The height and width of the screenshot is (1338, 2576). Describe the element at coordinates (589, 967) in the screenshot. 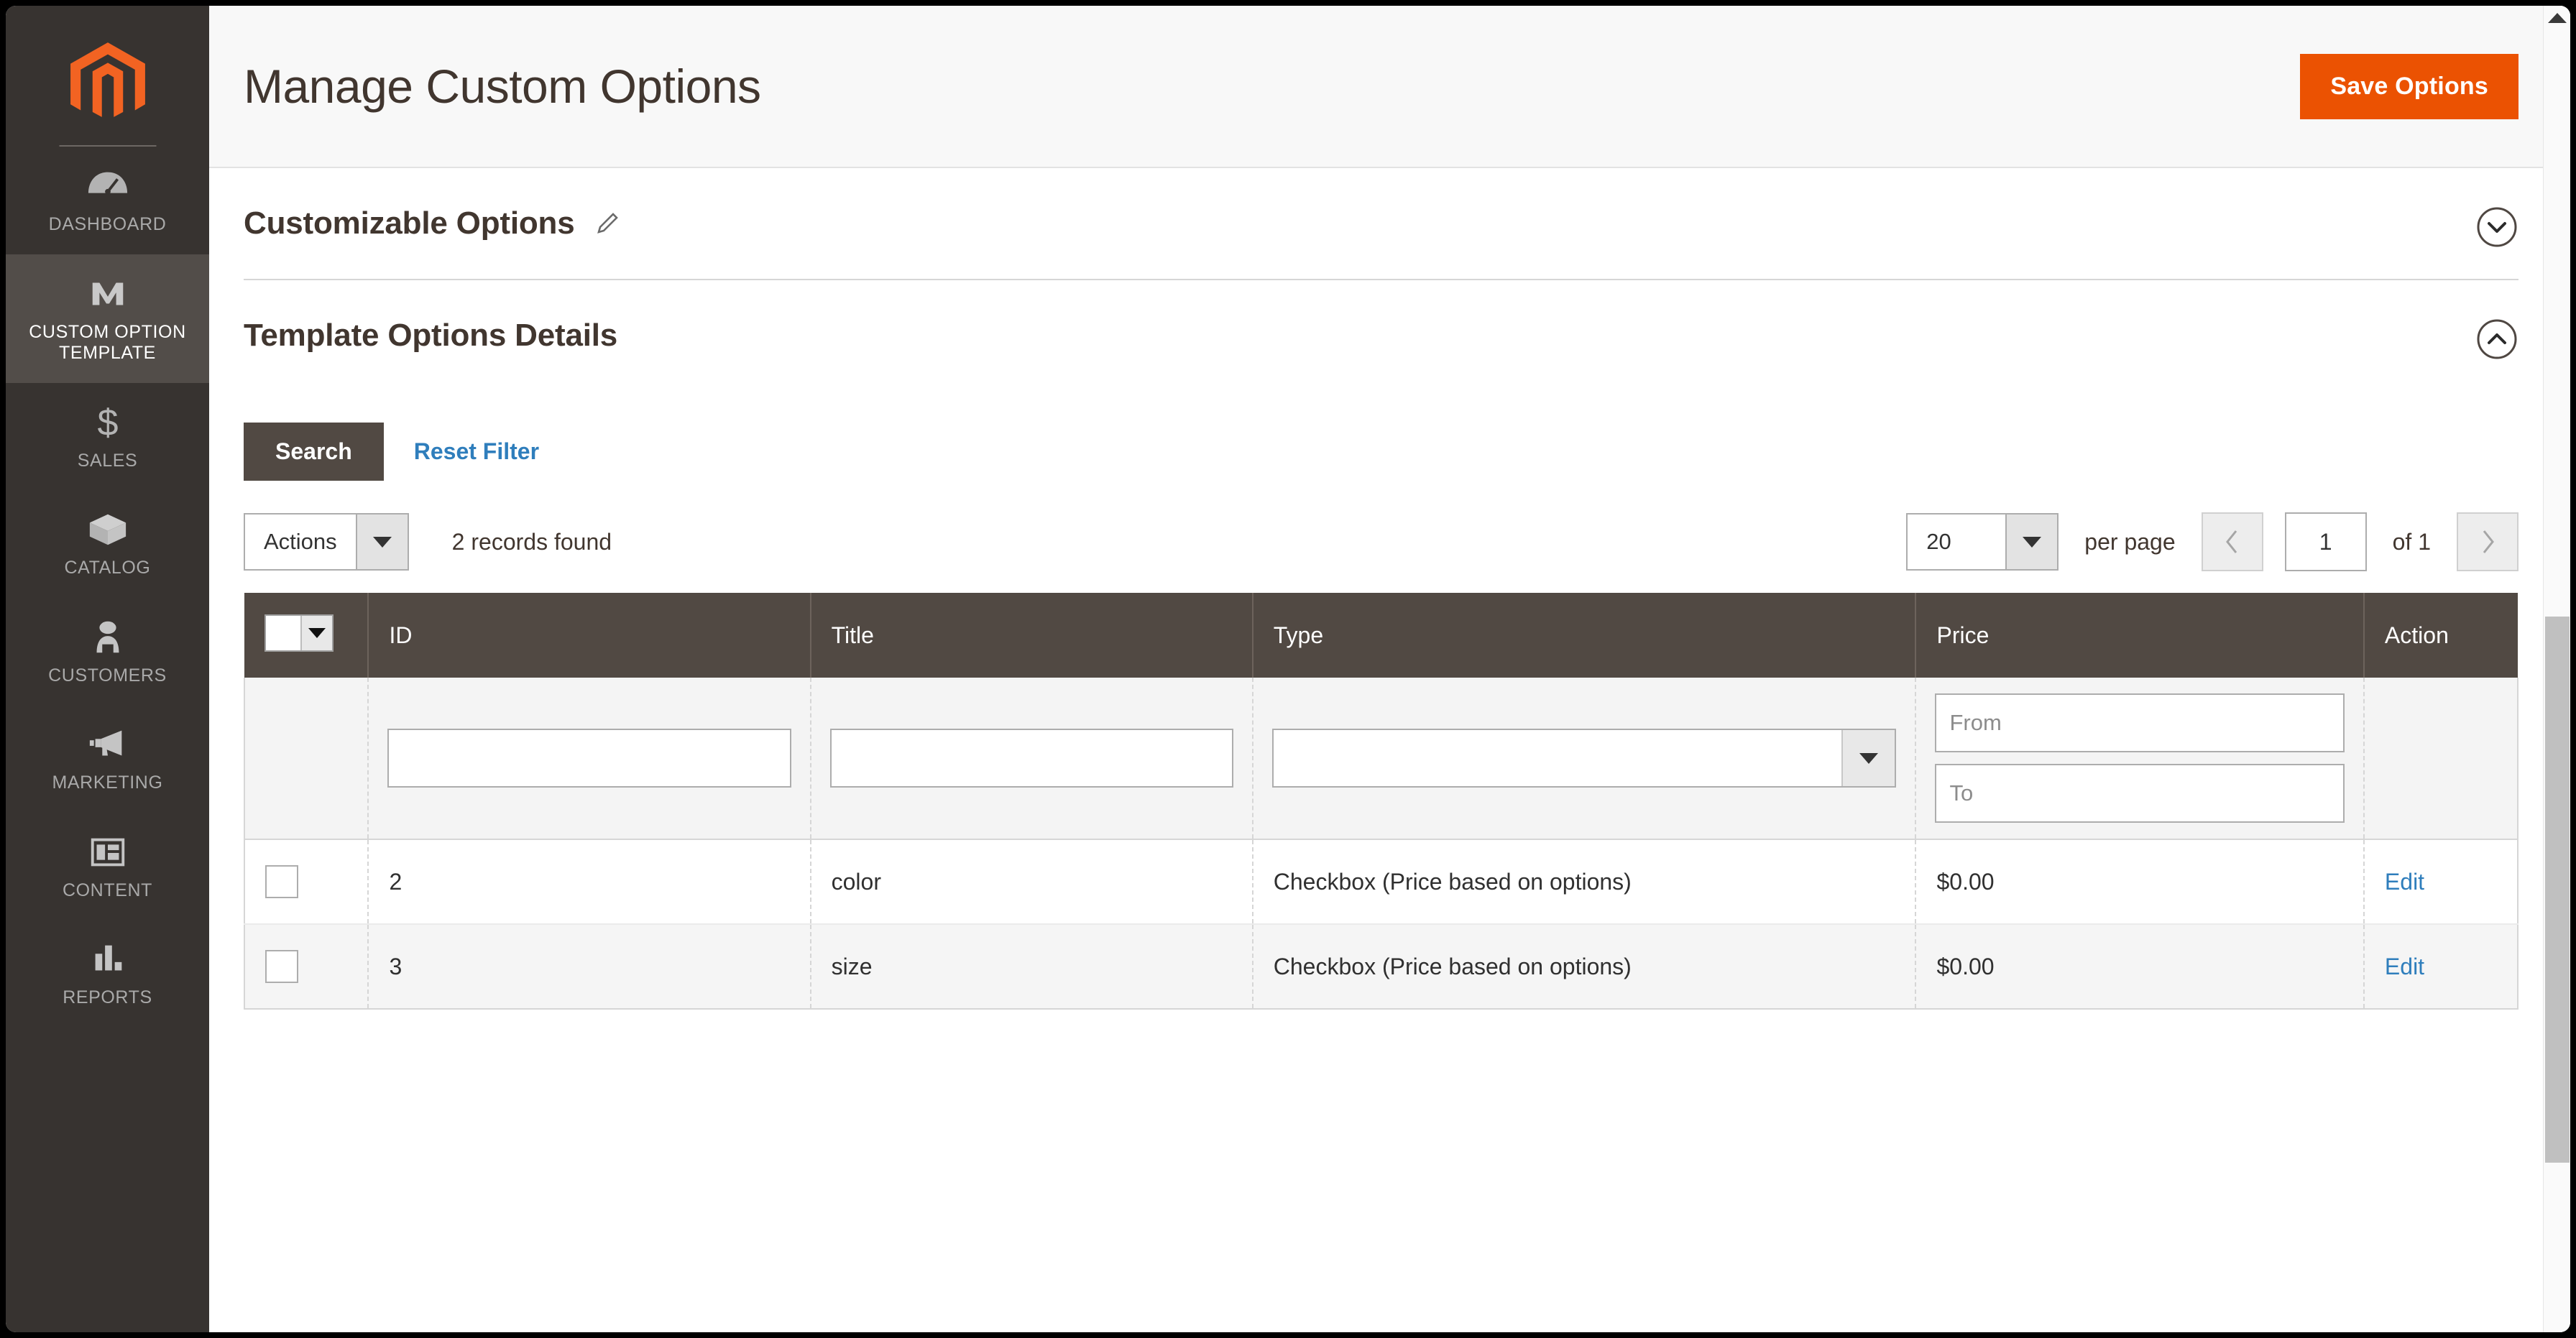

I see `row-id: 3` at that location.